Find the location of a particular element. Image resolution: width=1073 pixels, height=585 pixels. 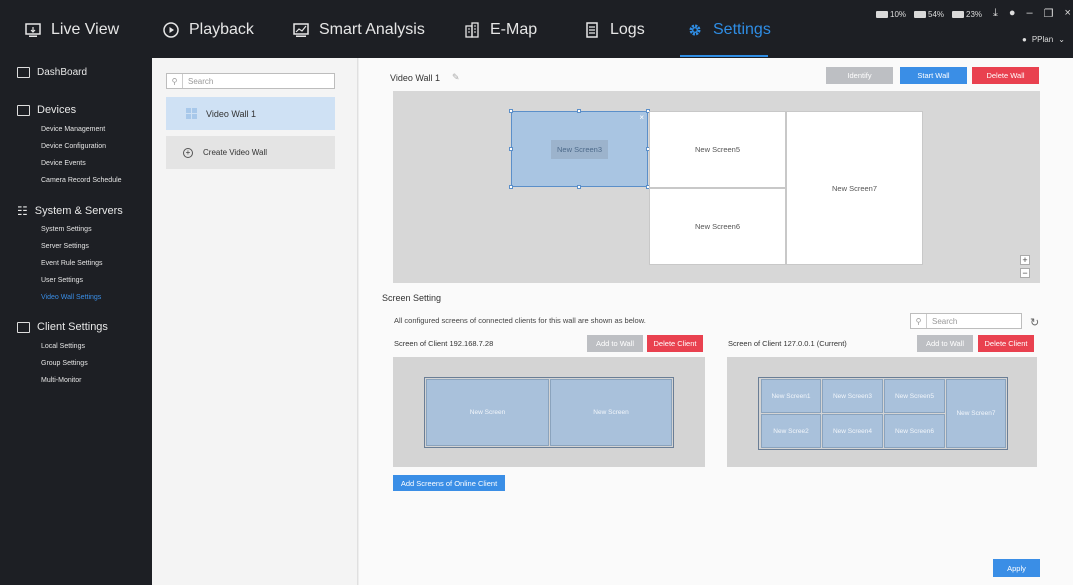

client-screen-canvas: New Screen New Screen is located at coordinates (549, 412).